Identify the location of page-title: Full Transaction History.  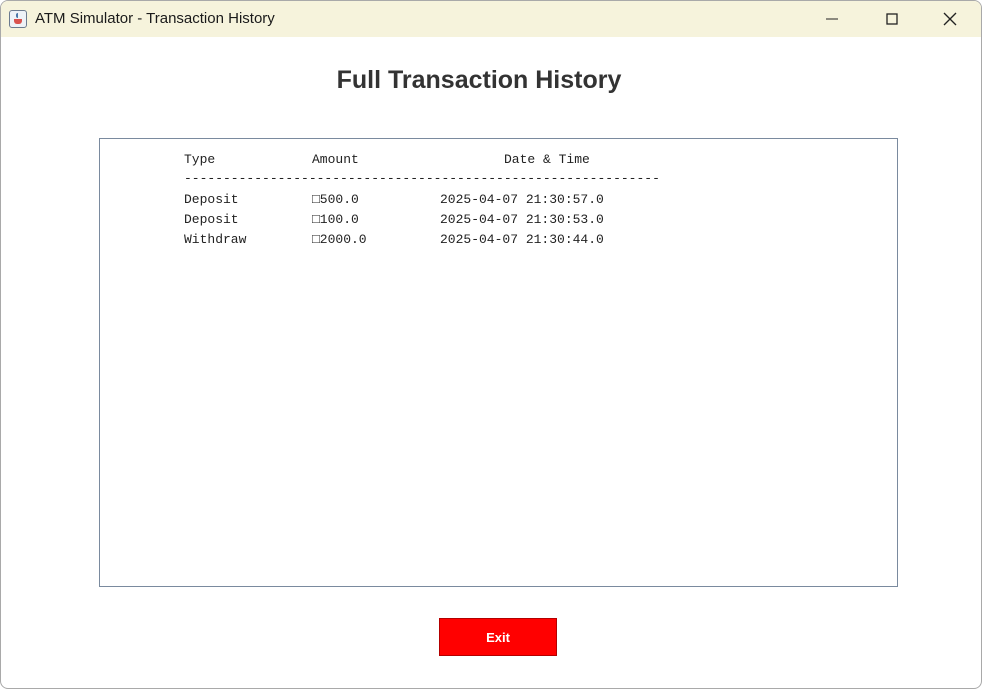
(479, 80).